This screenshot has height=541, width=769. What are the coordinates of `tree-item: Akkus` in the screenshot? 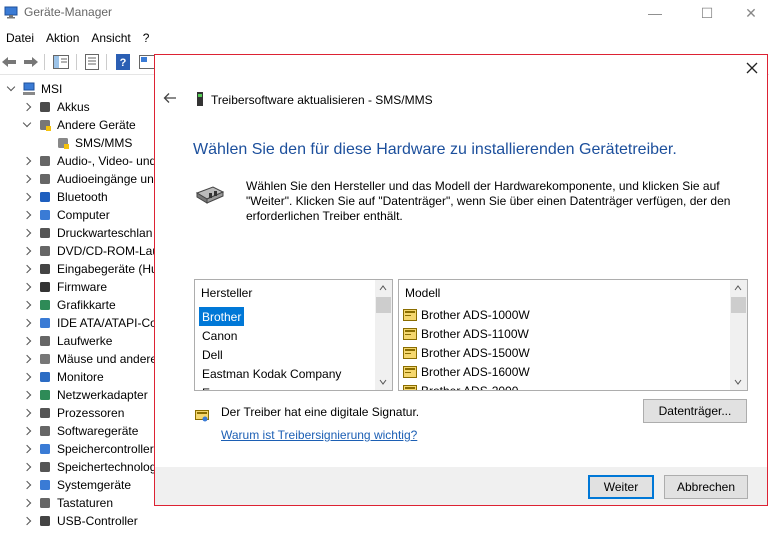 It's located at (56, 107).